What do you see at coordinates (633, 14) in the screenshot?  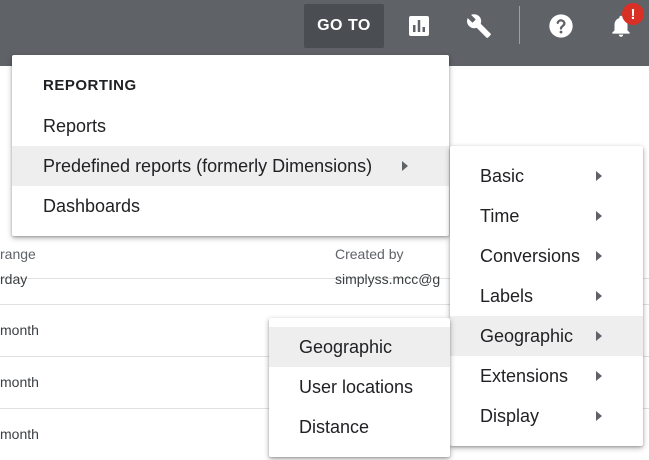 I see `notification-badge: !` at bounding box center [633, 14].